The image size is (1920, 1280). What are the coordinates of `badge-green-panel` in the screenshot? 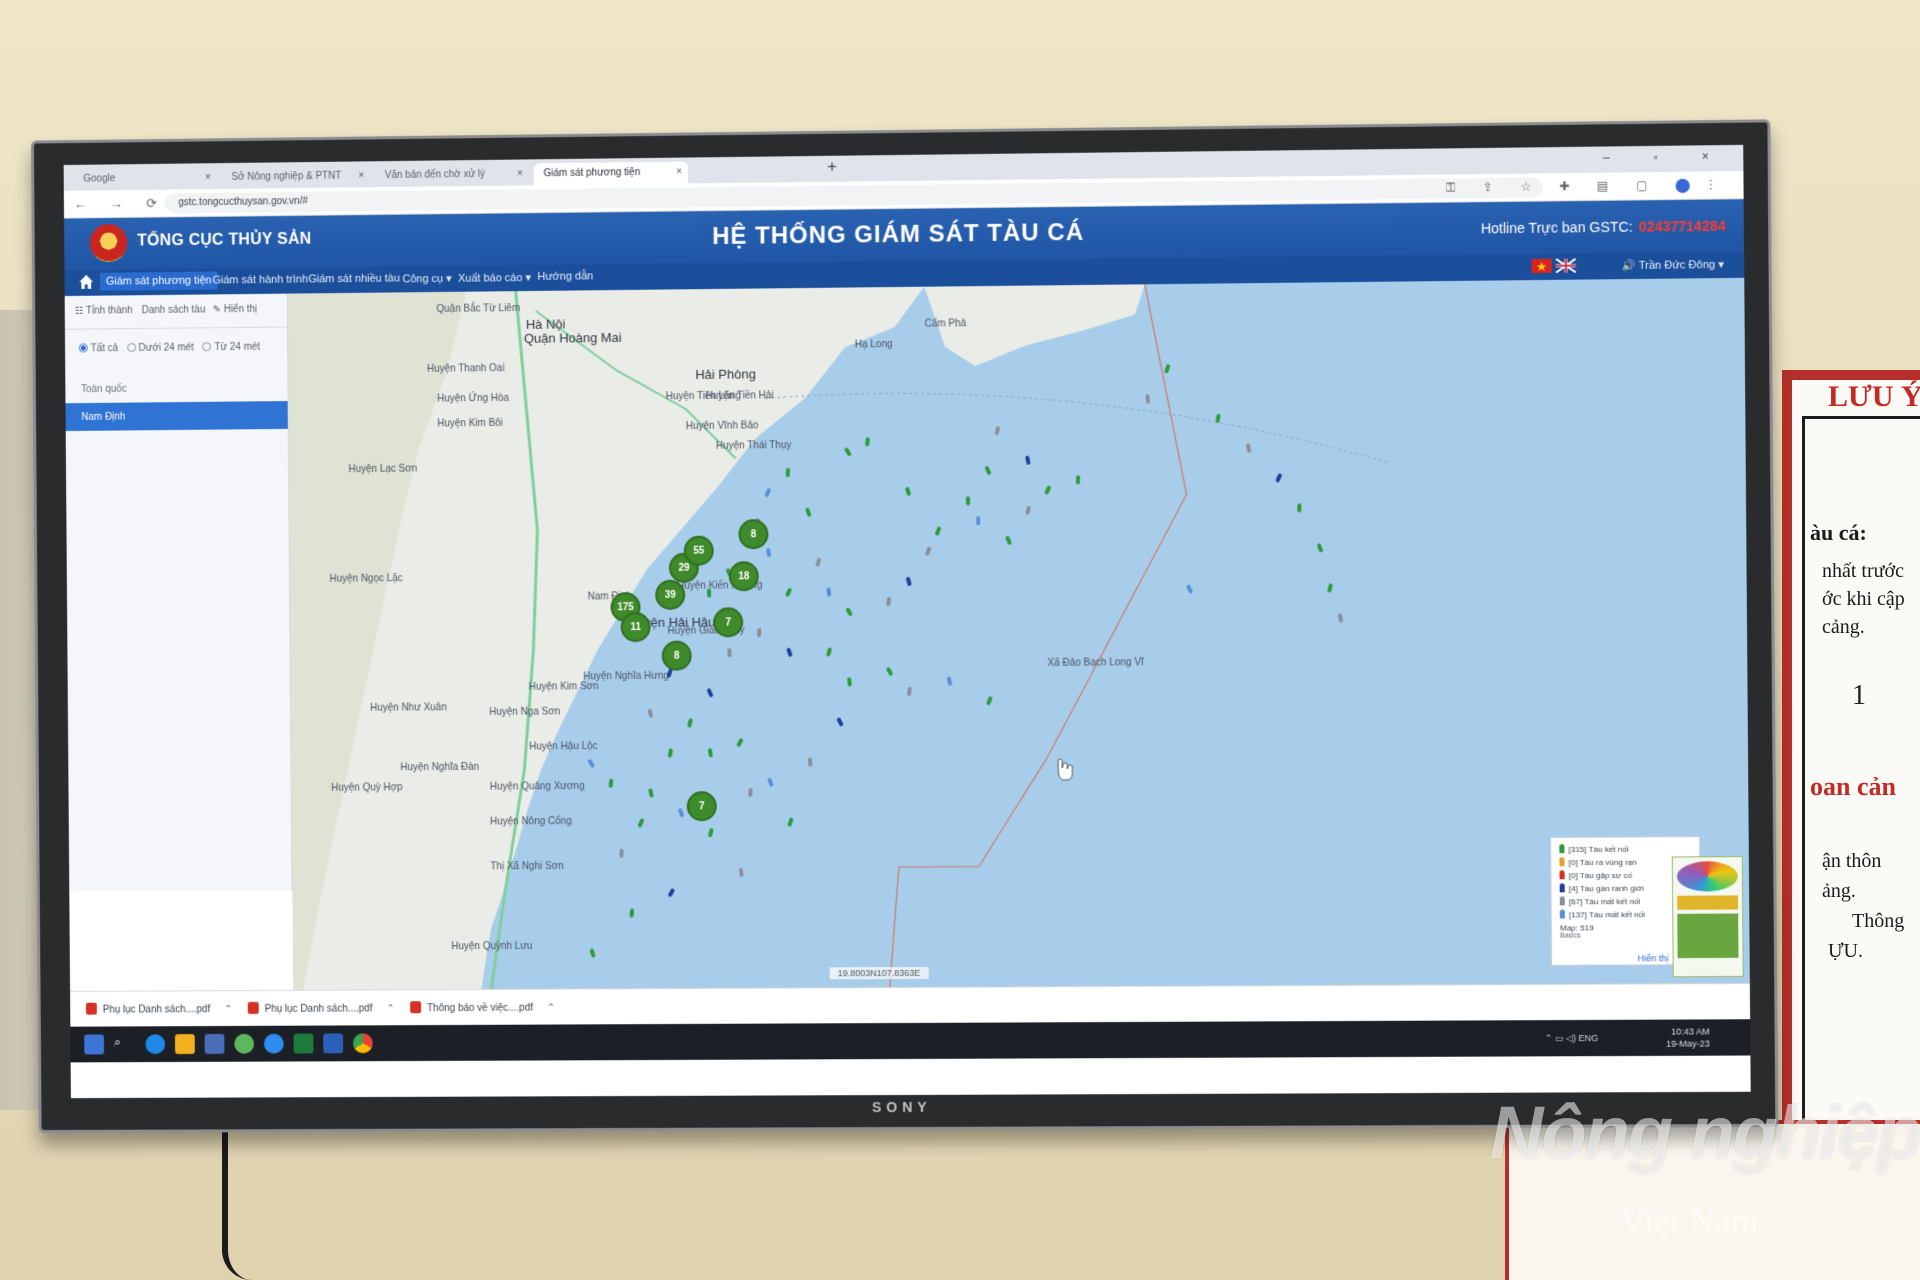 It's located at (1708, 936).